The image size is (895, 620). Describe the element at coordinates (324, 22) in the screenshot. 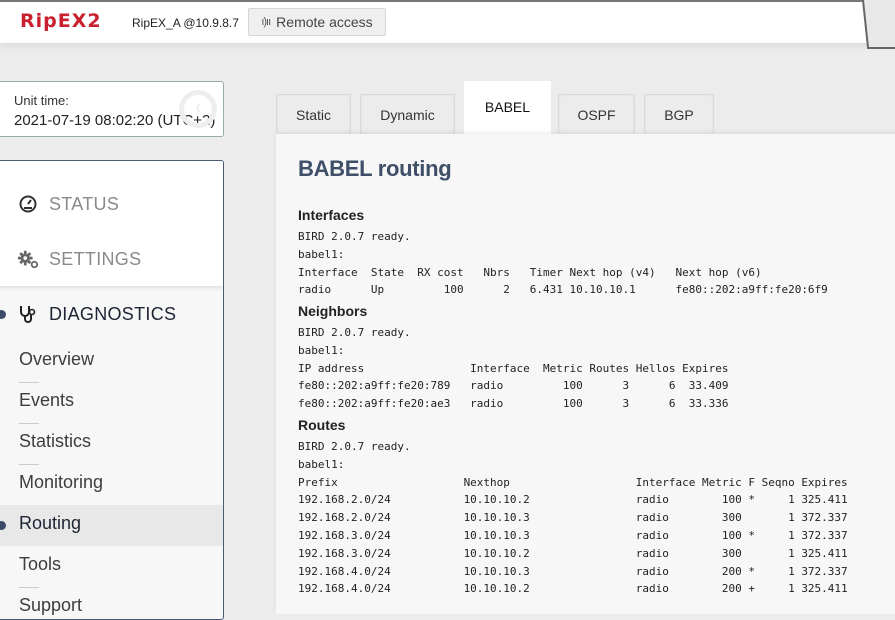

I see `remote-access-label: Remote access` at that location.